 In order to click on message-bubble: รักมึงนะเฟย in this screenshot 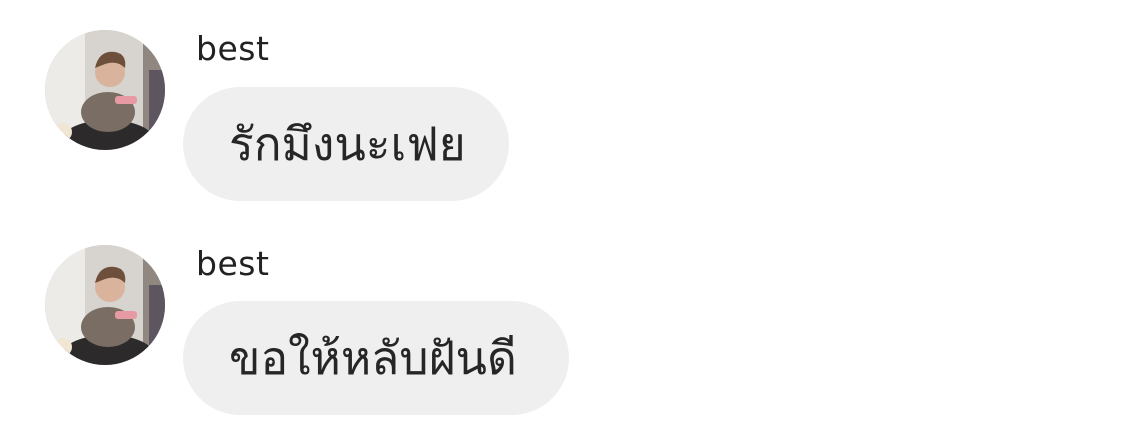, I will do `click(346, 144)`.